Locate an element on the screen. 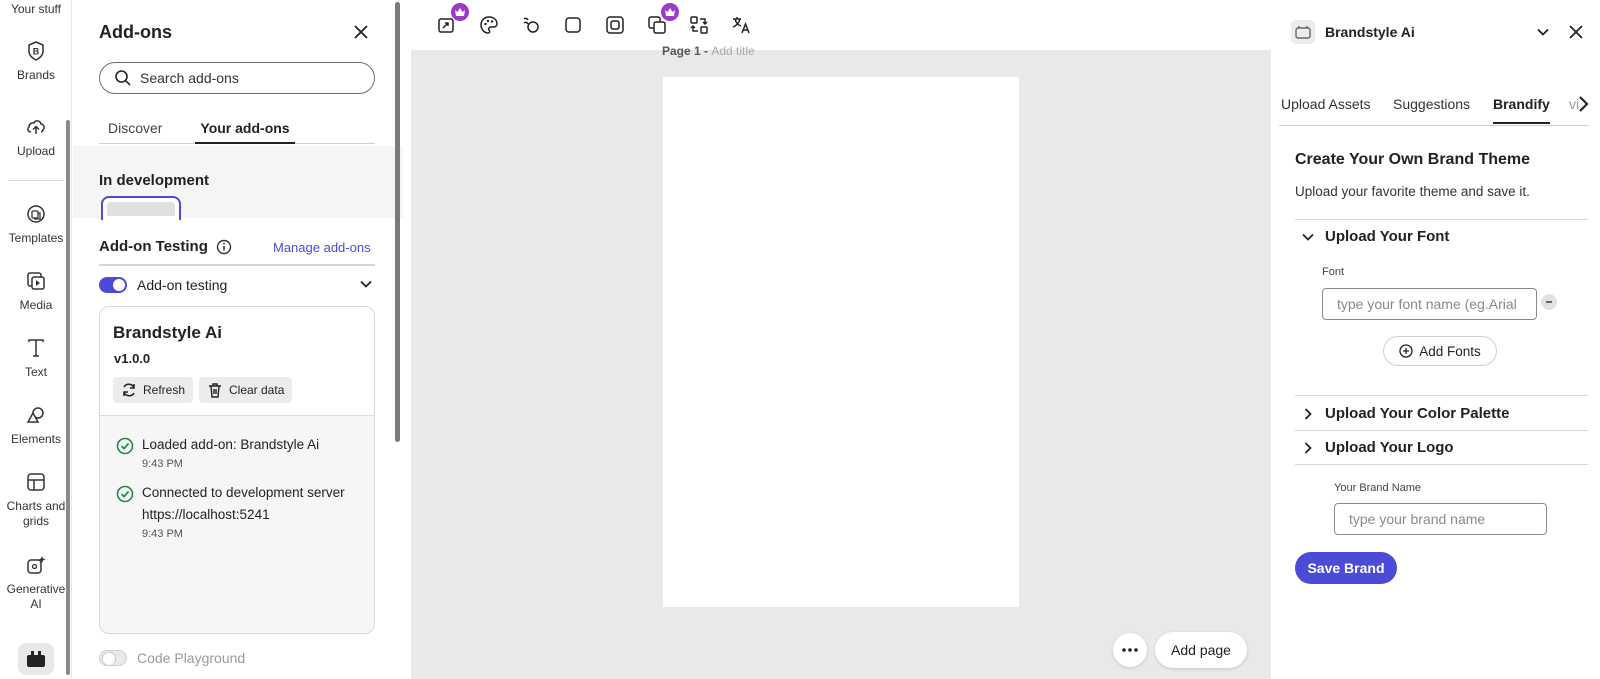 Image resolution: width=1600 pixels, height=679 pixels. translate-icon is located at coordinates (741, 25).